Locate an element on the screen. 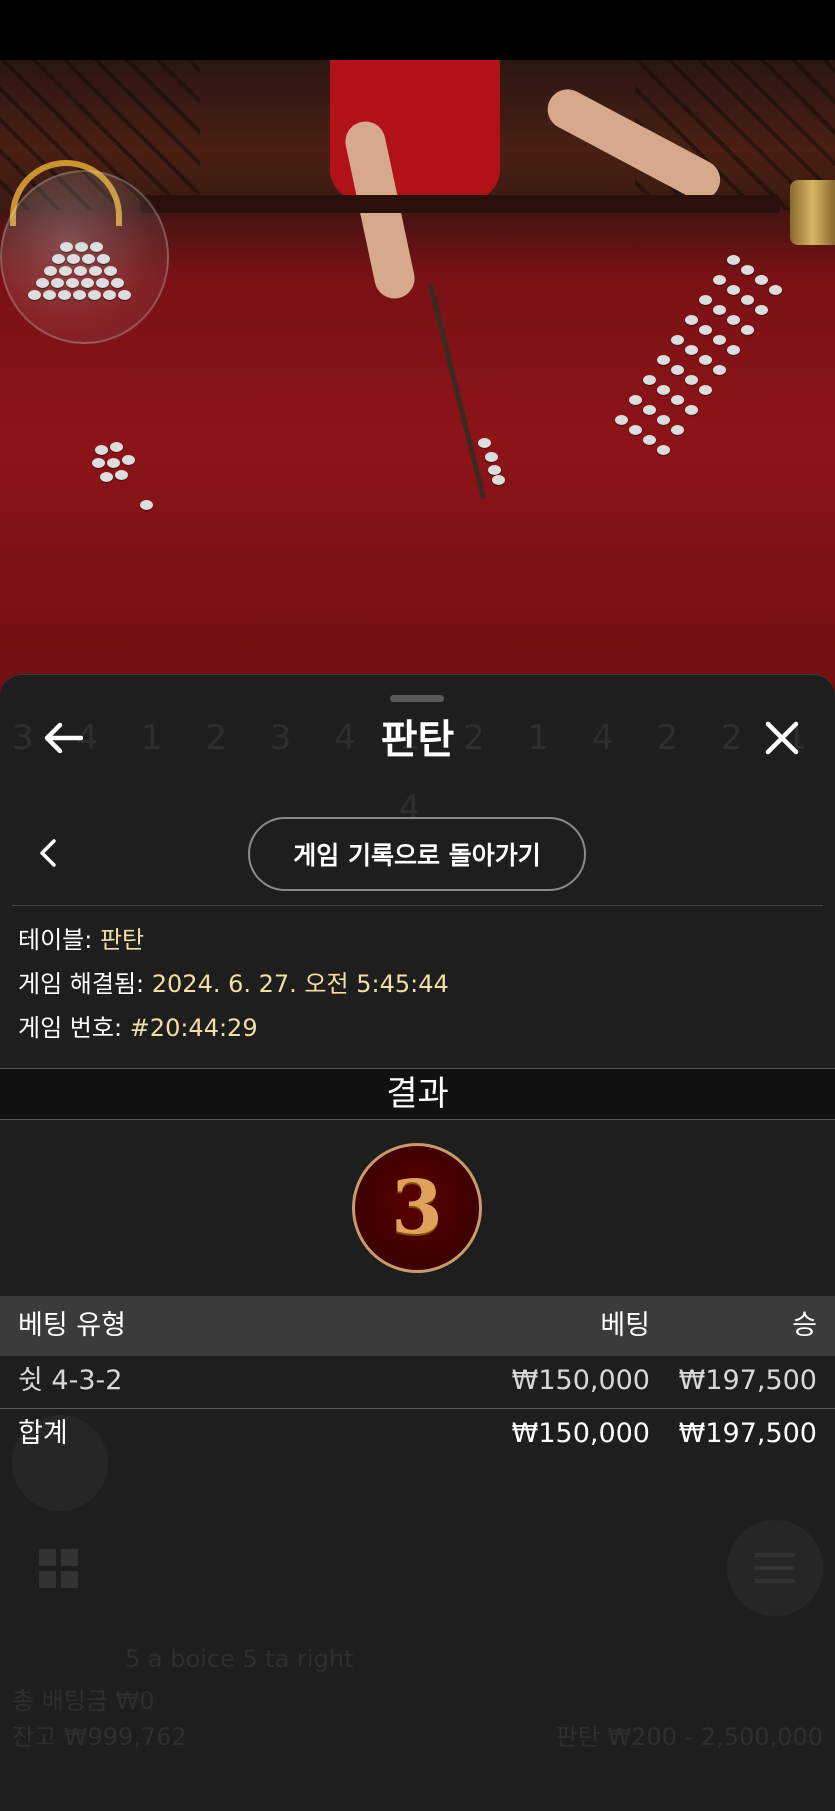 The image size is (835, 1811). sheet-drag-handle is located at coordinates (417, 698).